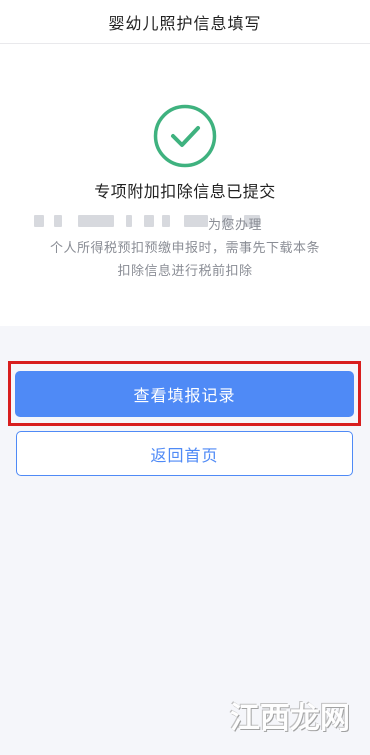 The height and width of the screenshot is (755, 370). Describe the element at coordinates (290, 718) in the screenshot. I see `watermark: 江西龙网` at that location.